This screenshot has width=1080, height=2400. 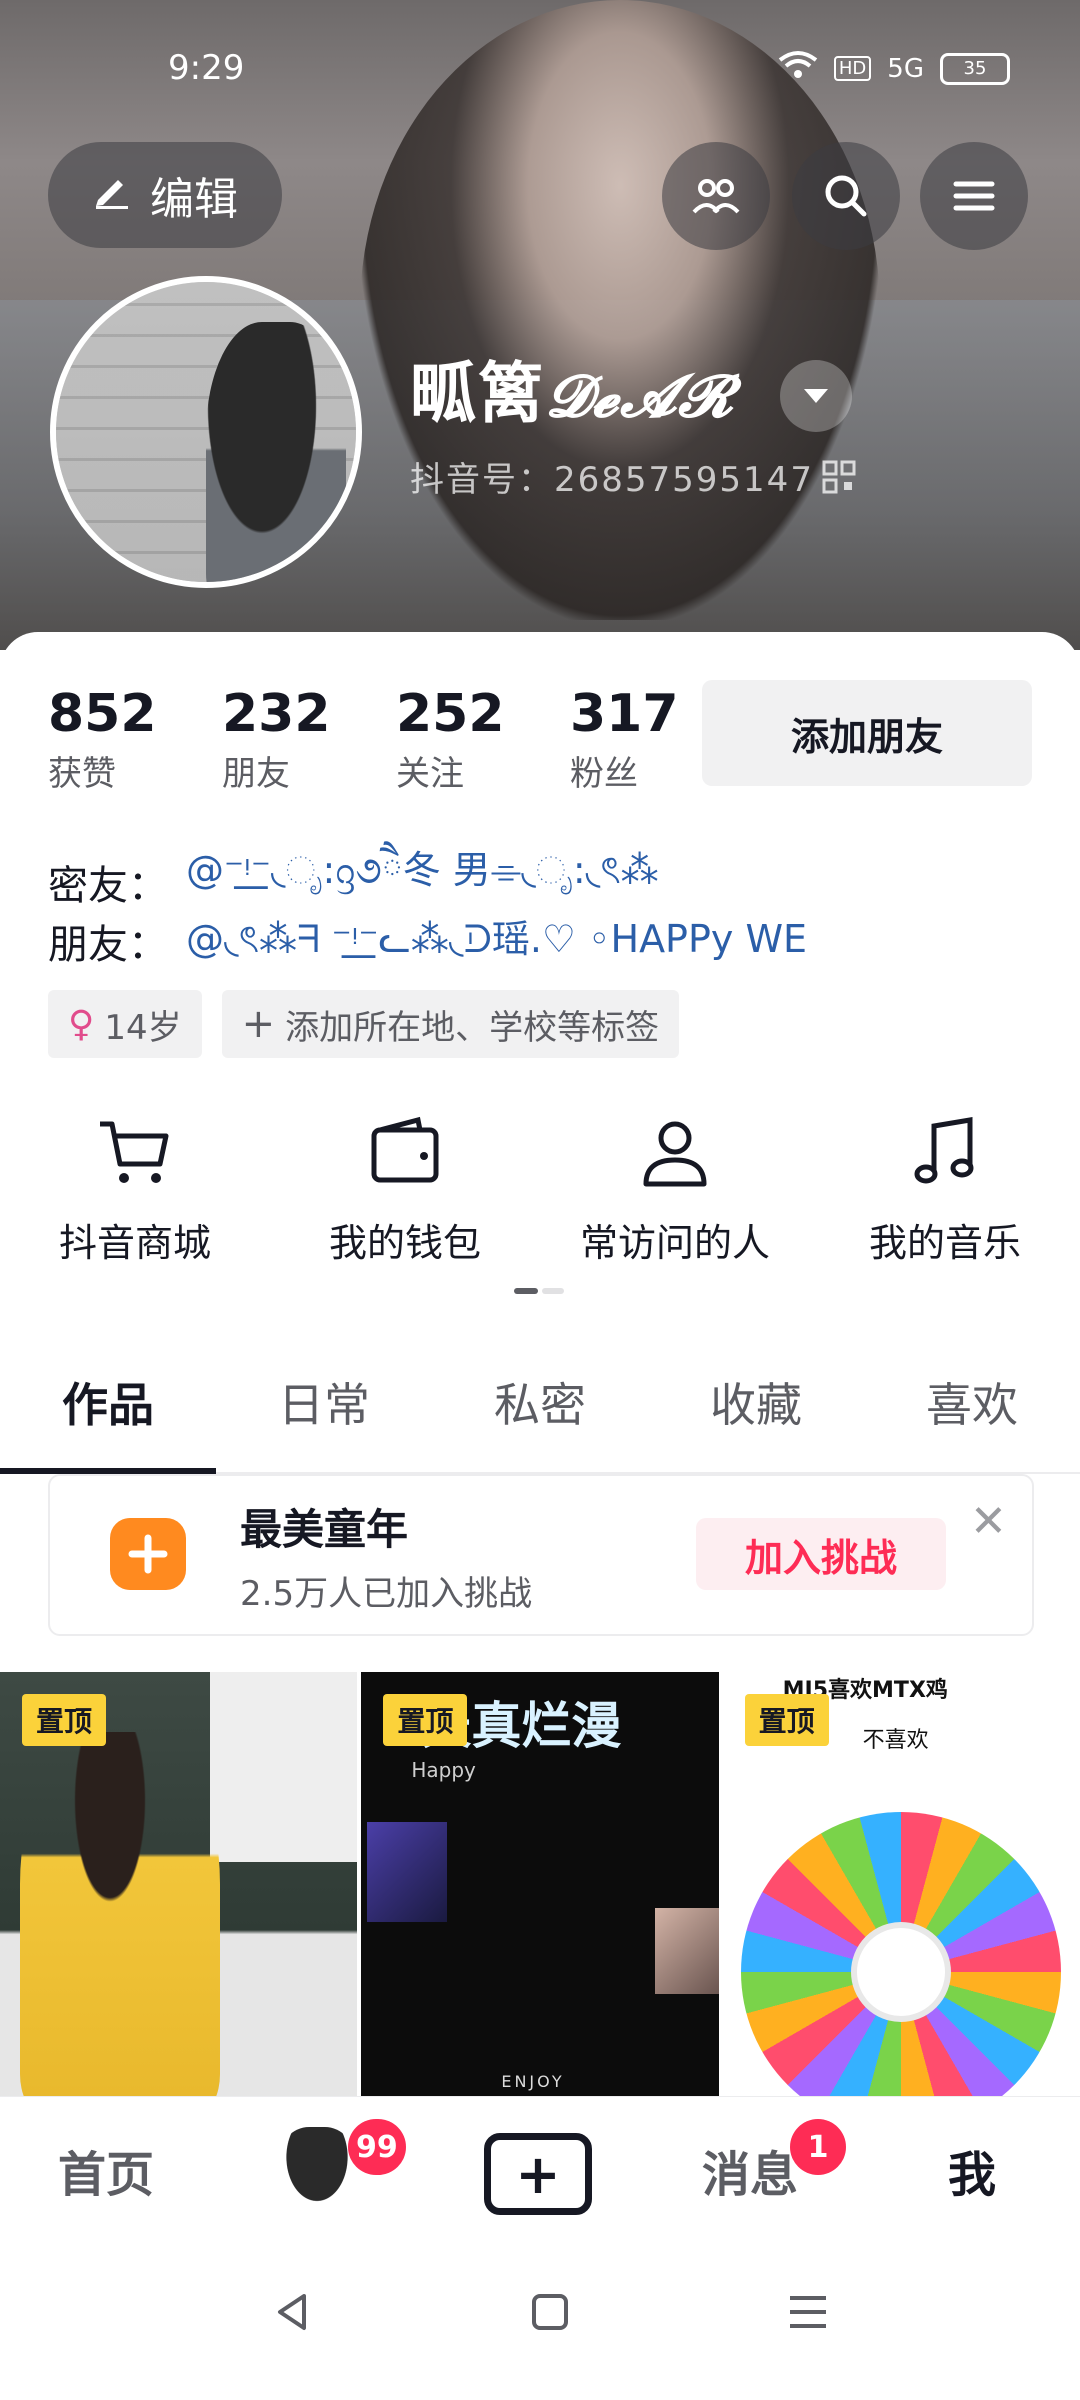 What do you see at coordinates (206, 68) in the screenshot?
I see `status-time: 9:29` at bounding box center [206, 68].